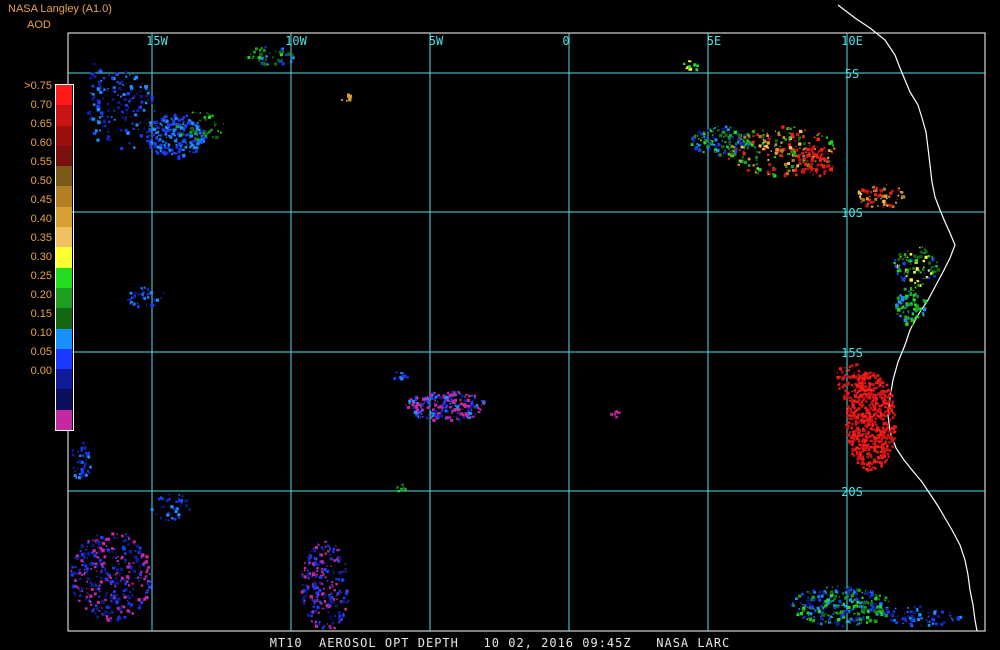 This screenshot has width=1000, height=650. Describe the element at coordinates (565, 41) in the screenshot. I see `lon-label-0: 0` at that location.